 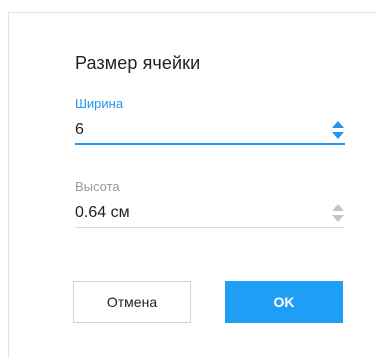 I want to click on dialog-title: Размер ячейки, so click(x=138, y=63).